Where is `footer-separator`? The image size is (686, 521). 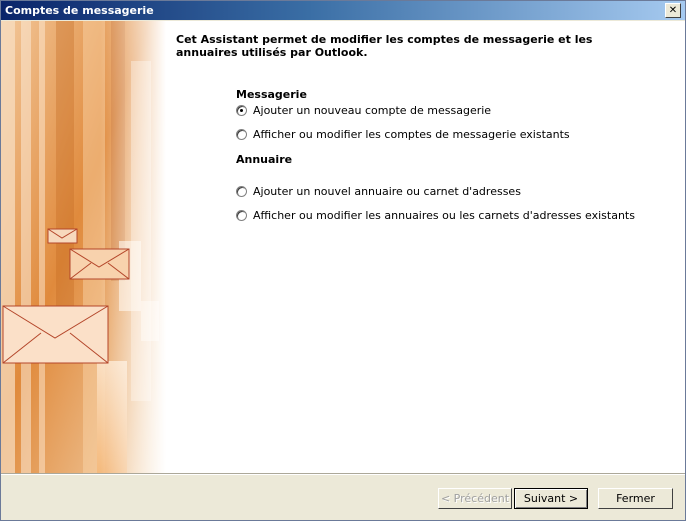 footer-separator is located at coordinates (343, 474).